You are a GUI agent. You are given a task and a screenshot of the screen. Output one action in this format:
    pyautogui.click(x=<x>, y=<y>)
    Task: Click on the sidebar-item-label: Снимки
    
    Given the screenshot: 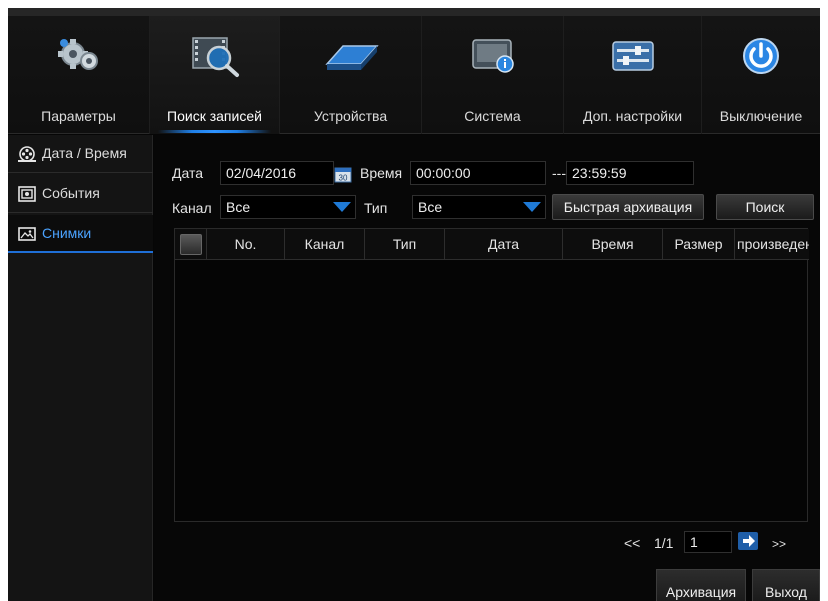 What is the action you would take?
    pyautogui.click(x=67, y=233)
    